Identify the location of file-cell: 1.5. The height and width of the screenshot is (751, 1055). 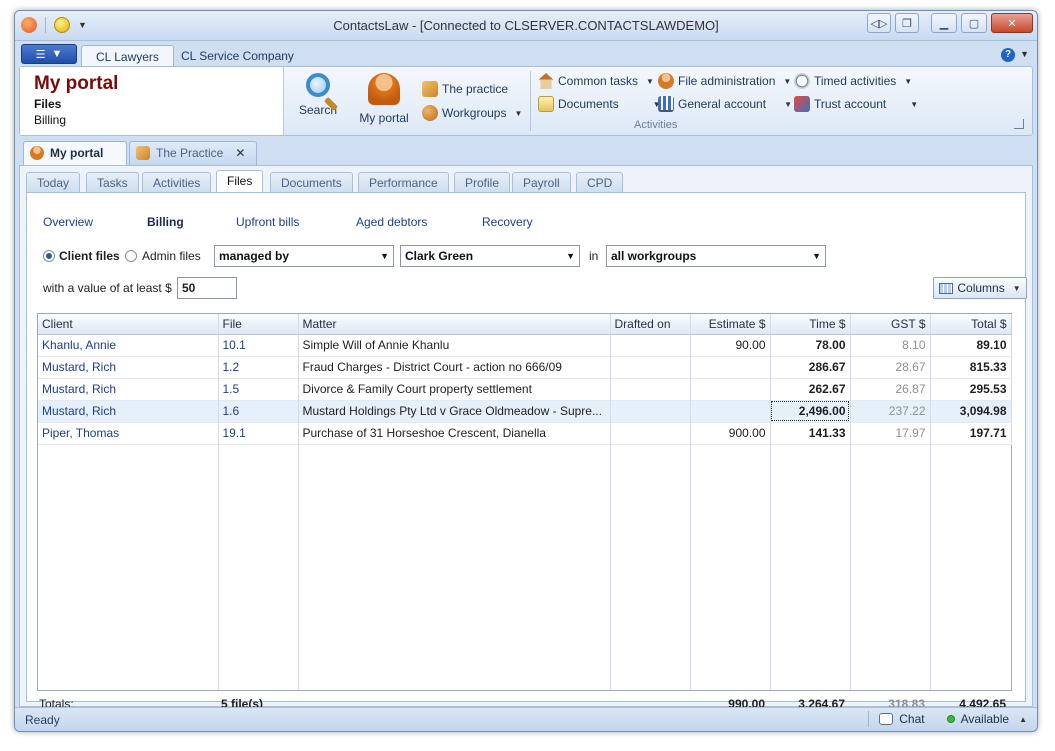
(258, 389).